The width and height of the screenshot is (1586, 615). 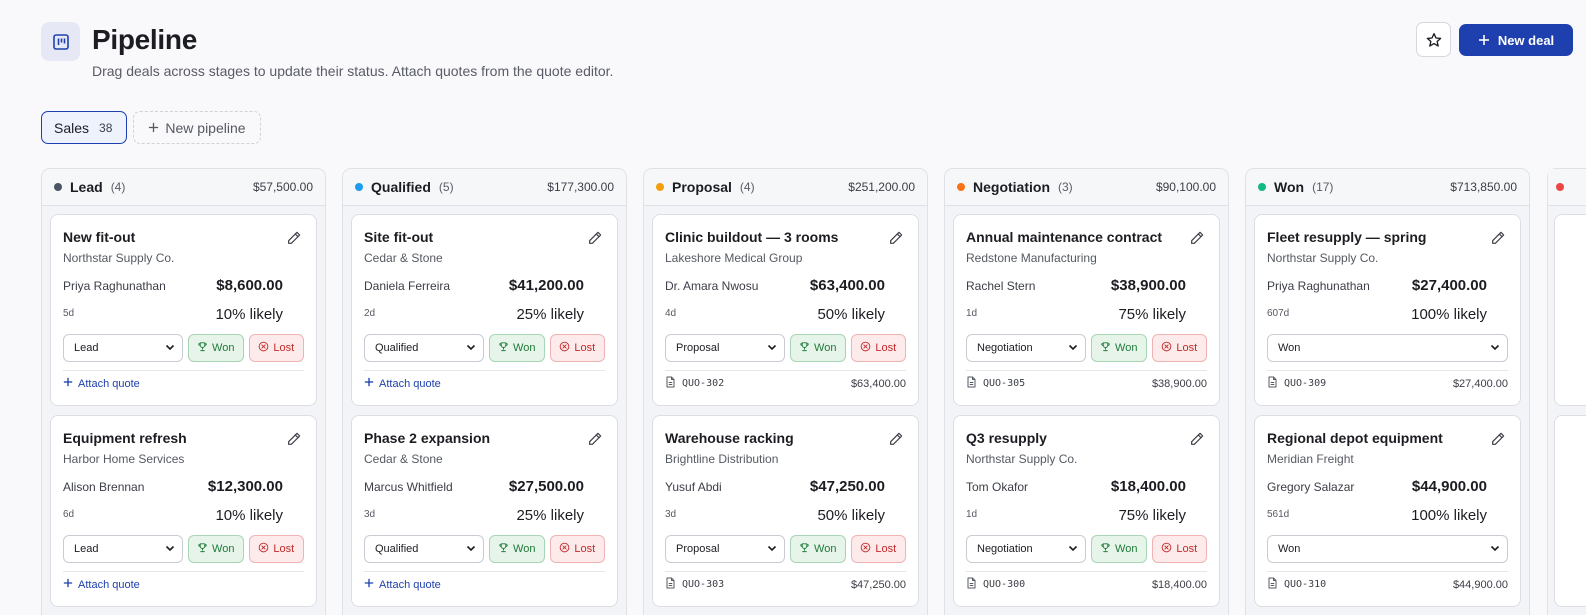 I want to click on column-next-partial, so click(x=1566, y=391).